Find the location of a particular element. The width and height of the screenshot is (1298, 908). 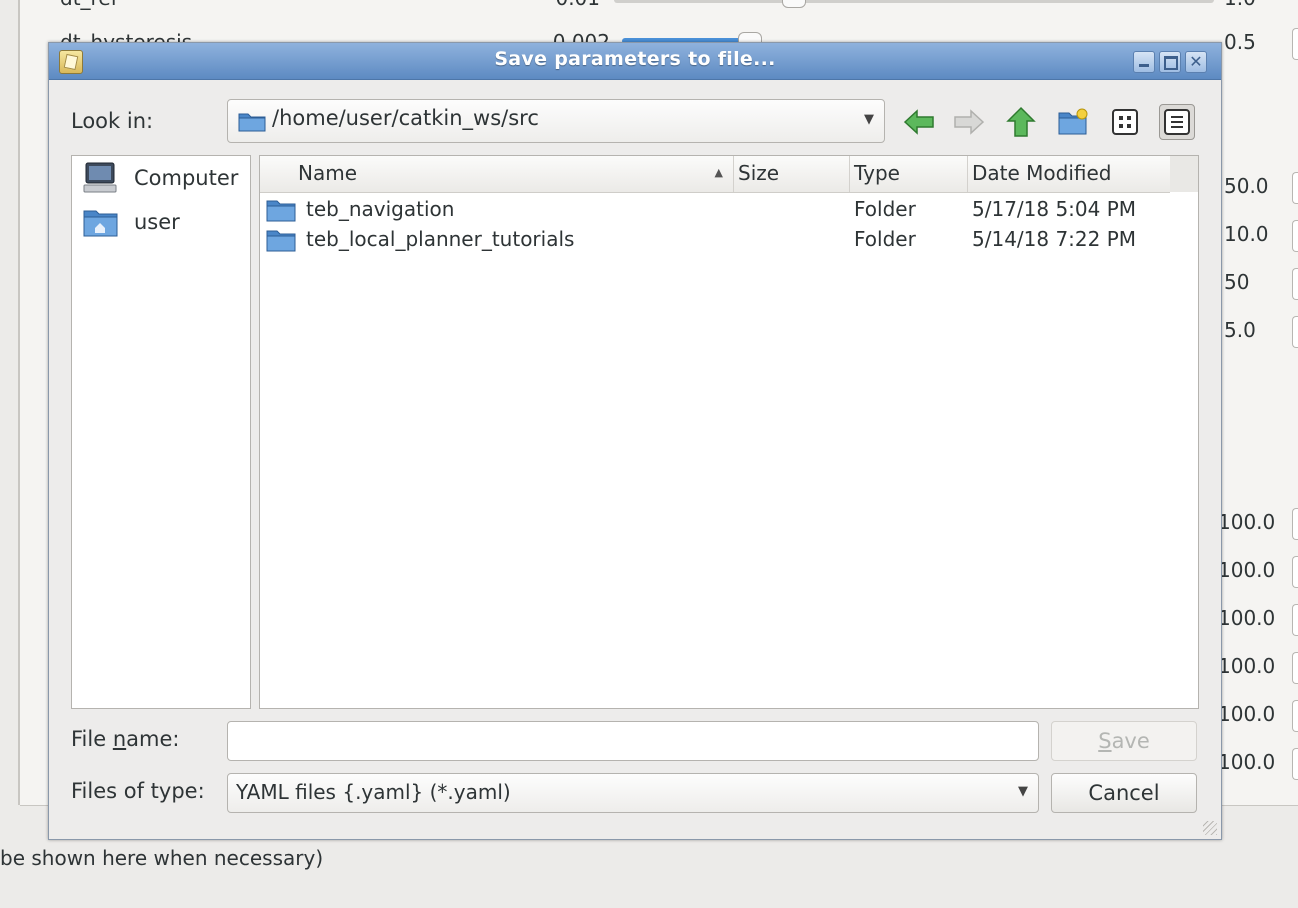

save-button: Save is located at coordinates (1124, 741).